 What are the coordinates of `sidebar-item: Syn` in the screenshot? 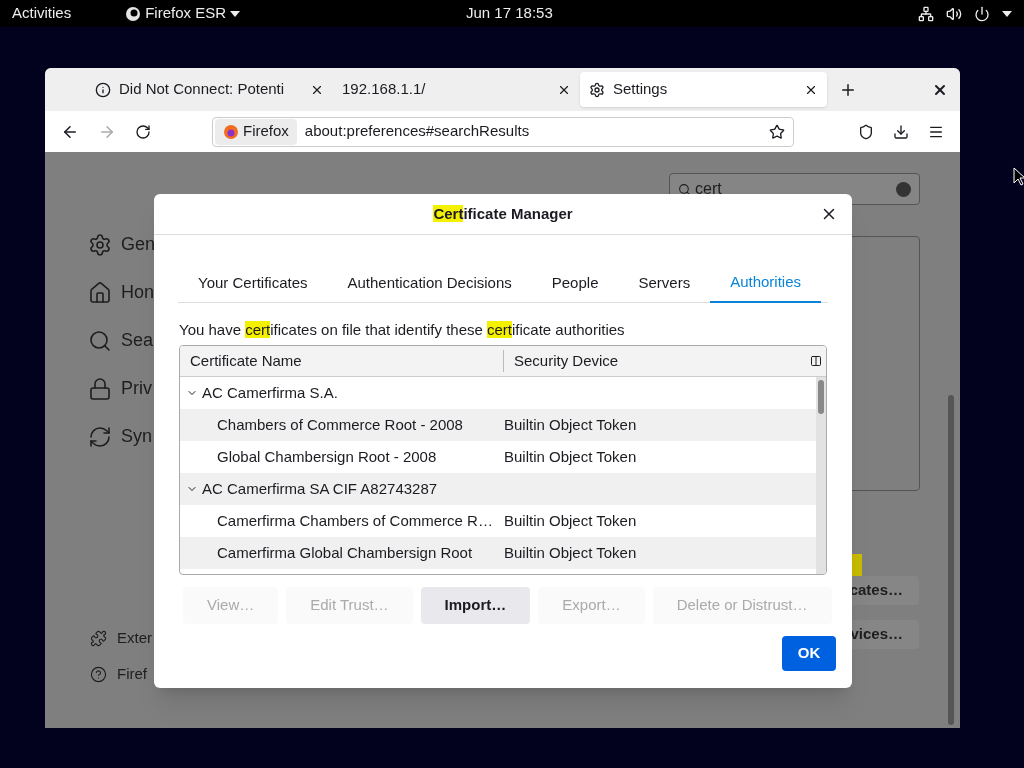 It's located at (122, 436).